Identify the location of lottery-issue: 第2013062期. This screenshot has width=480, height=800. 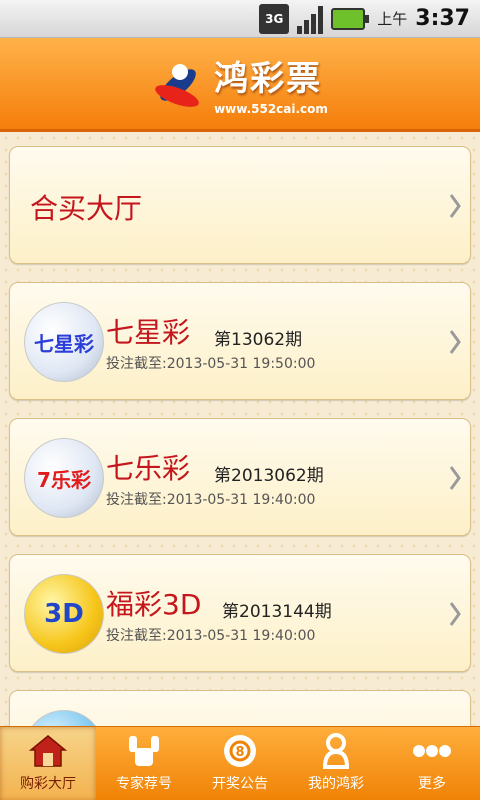
(269, 476).